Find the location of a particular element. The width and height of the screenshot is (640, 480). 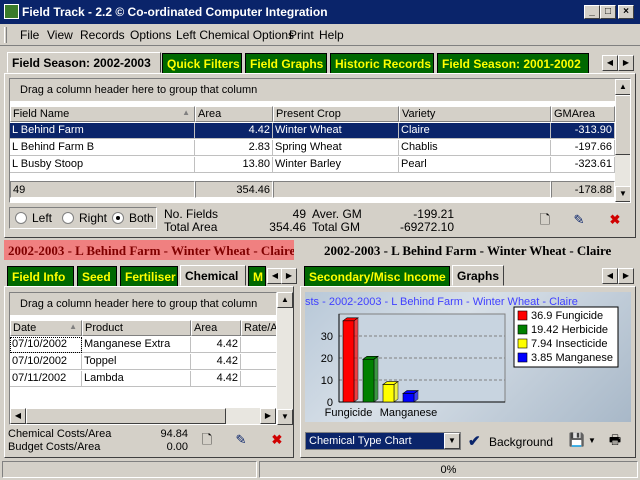

table-row-crop: Winter Barley is located at coordinates (336, 165).